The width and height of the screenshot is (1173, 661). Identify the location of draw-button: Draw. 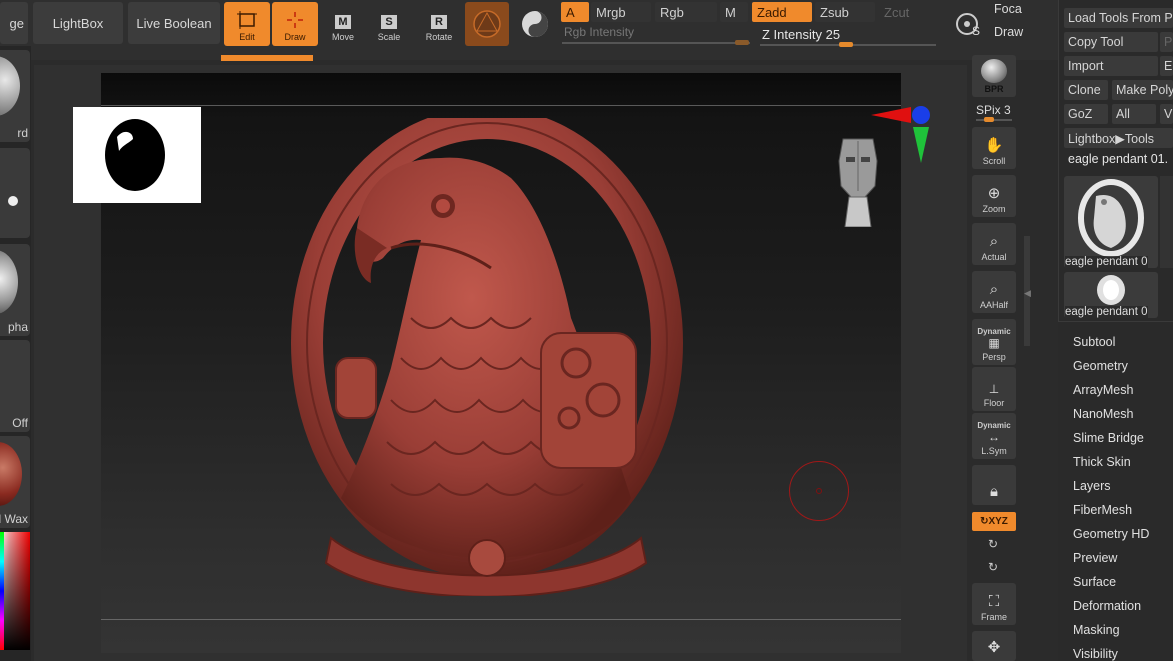
(295, 24).